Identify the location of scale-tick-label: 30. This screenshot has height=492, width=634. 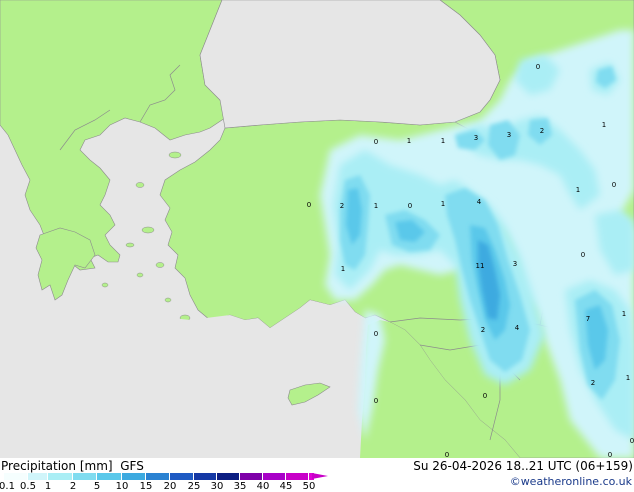
(217, 486).